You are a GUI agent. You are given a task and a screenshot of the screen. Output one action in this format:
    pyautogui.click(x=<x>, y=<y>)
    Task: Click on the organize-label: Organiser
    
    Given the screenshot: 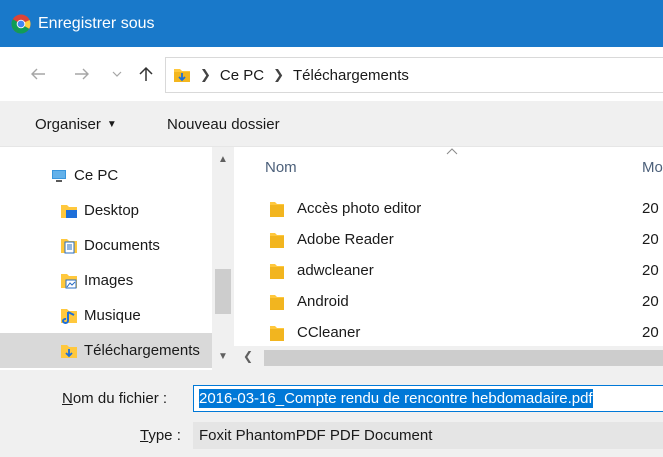 What is the action you would take?
    pyautogui.click(x=68, y=124)
    